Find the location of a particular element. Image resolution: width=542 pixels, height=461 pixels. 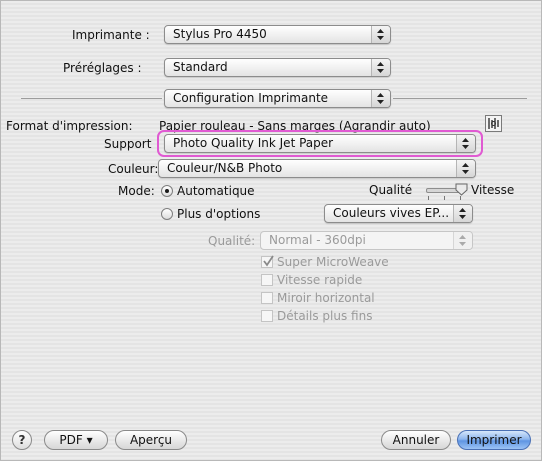

presets-value: Standard is located at coordinates (200, 67).